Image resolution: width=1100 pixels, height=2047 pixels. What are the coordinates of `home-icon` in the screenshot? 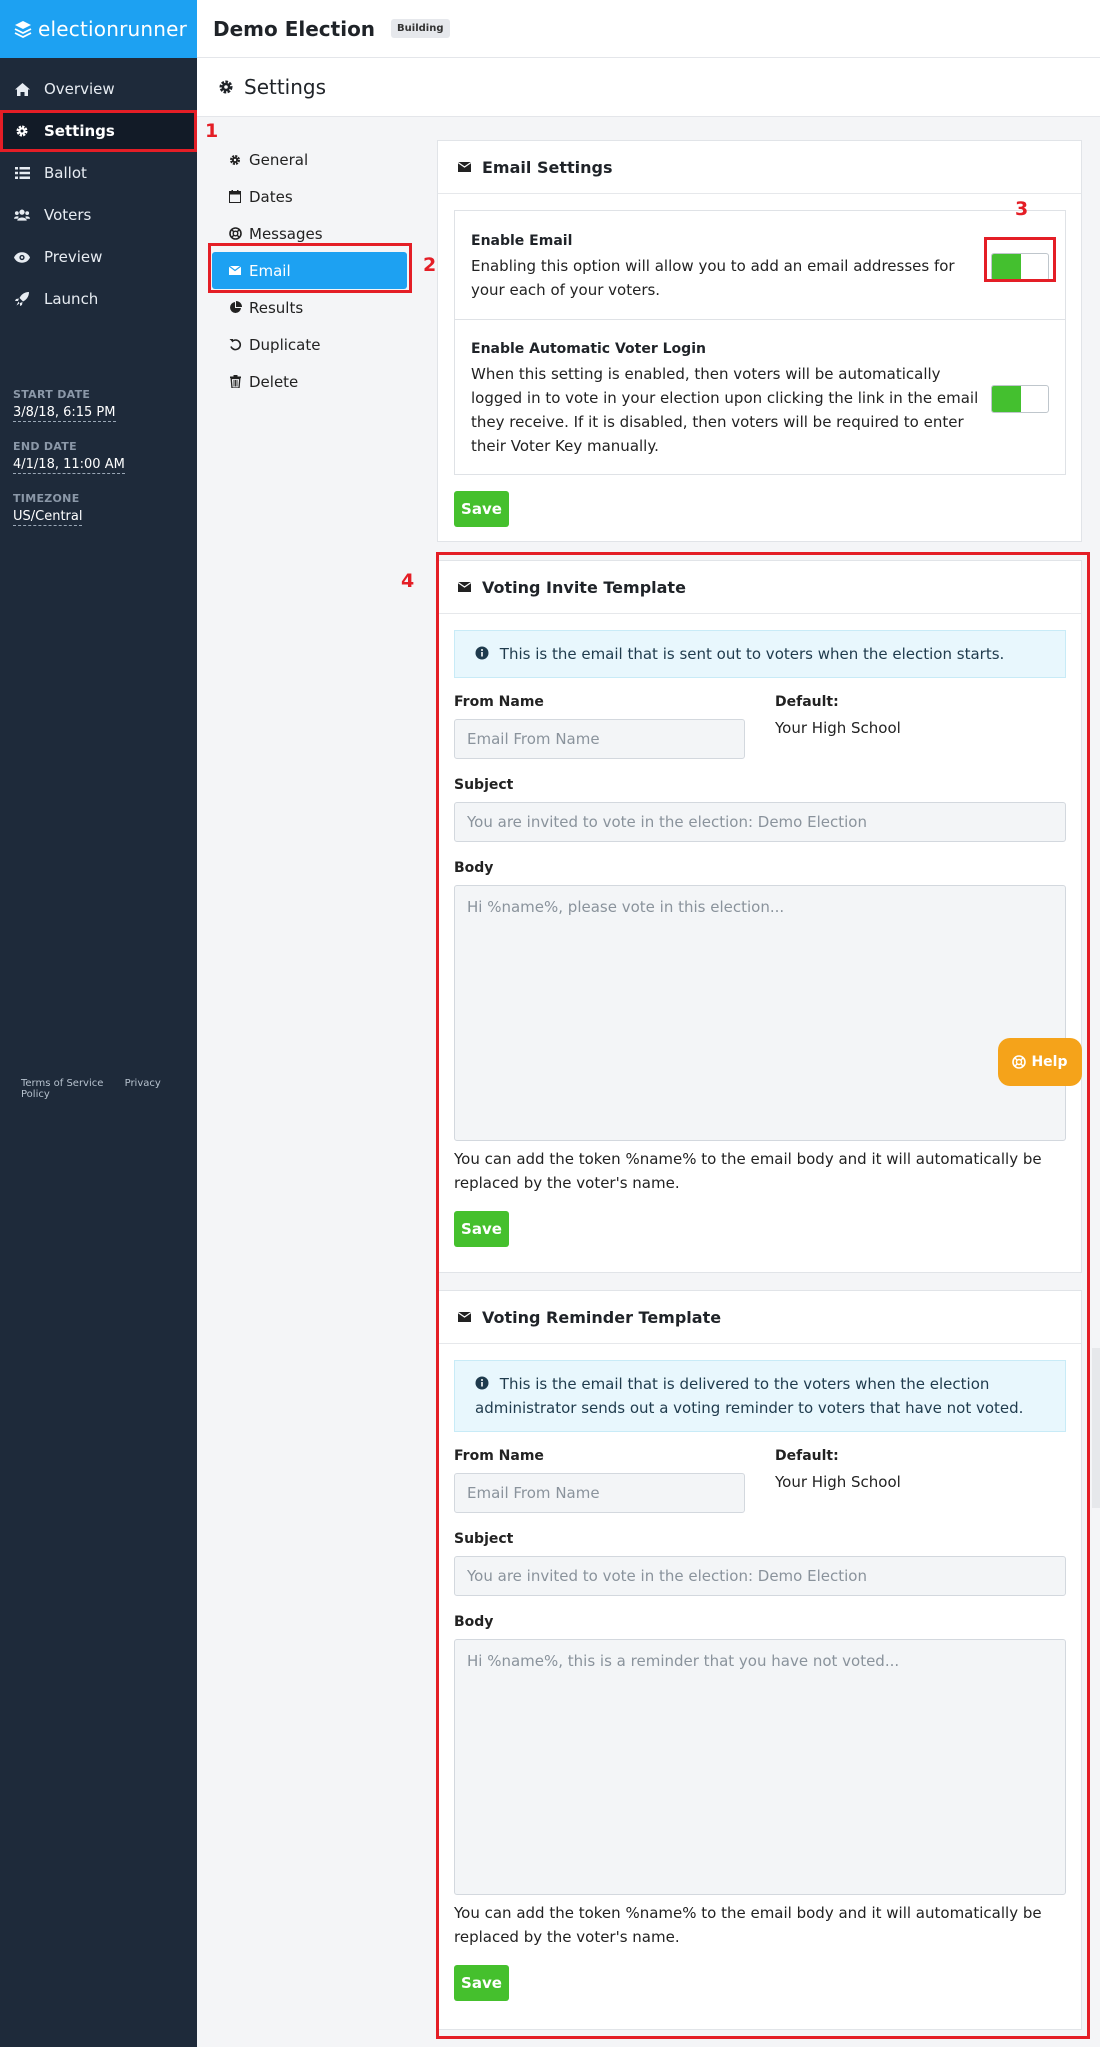 It's located at (22, 89).